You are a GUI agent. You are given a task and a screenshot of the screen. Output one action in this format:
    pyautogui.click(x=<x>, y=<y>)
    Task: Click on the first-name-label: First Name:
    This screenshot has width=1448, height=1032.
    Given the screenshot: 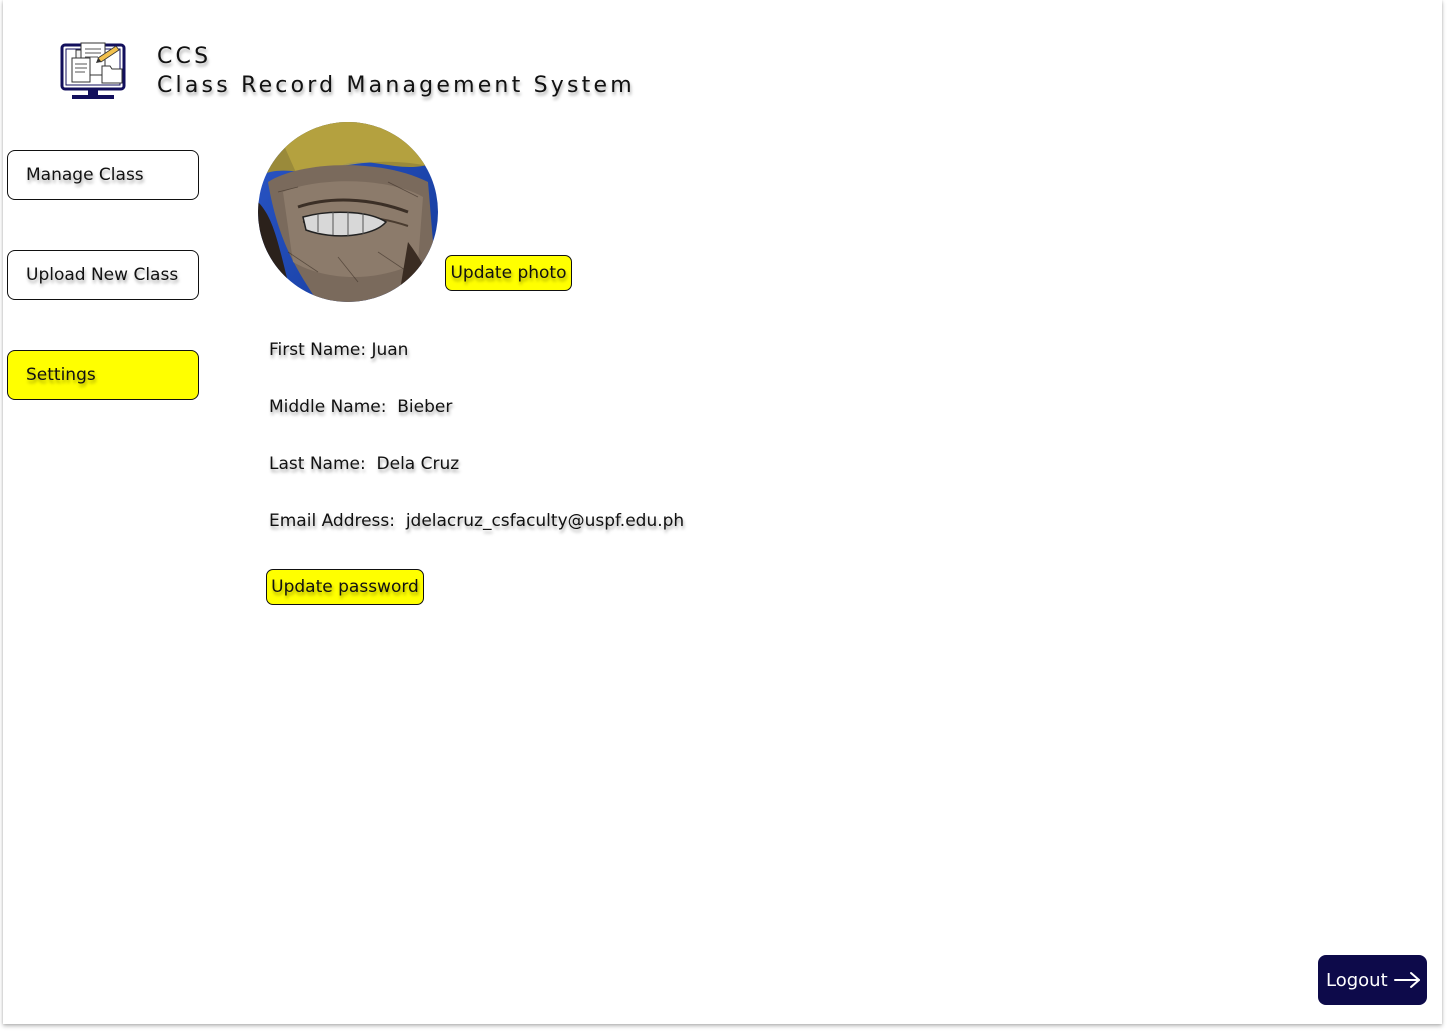 What is the action you would take?
    pyautogui.click(x=318, y=350)
    